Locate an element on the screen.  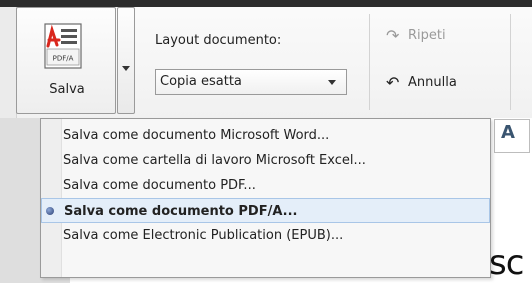
title-bar-strip is located at coordinates (266, 3).